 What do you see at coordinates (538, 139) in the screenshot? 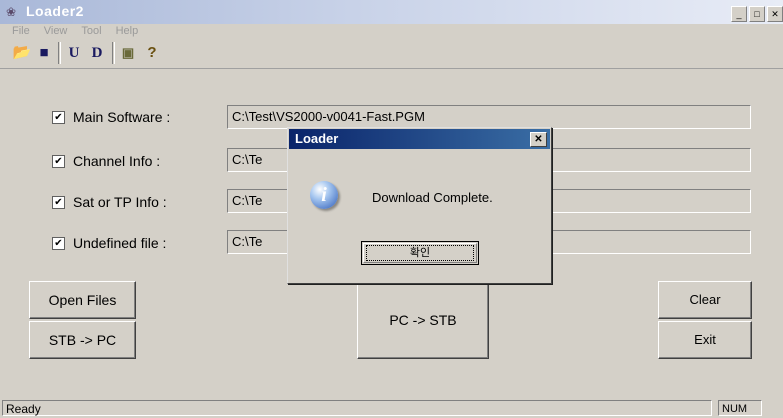
I see `dialog-close-button: ✕` at bounding box center [538, 139].